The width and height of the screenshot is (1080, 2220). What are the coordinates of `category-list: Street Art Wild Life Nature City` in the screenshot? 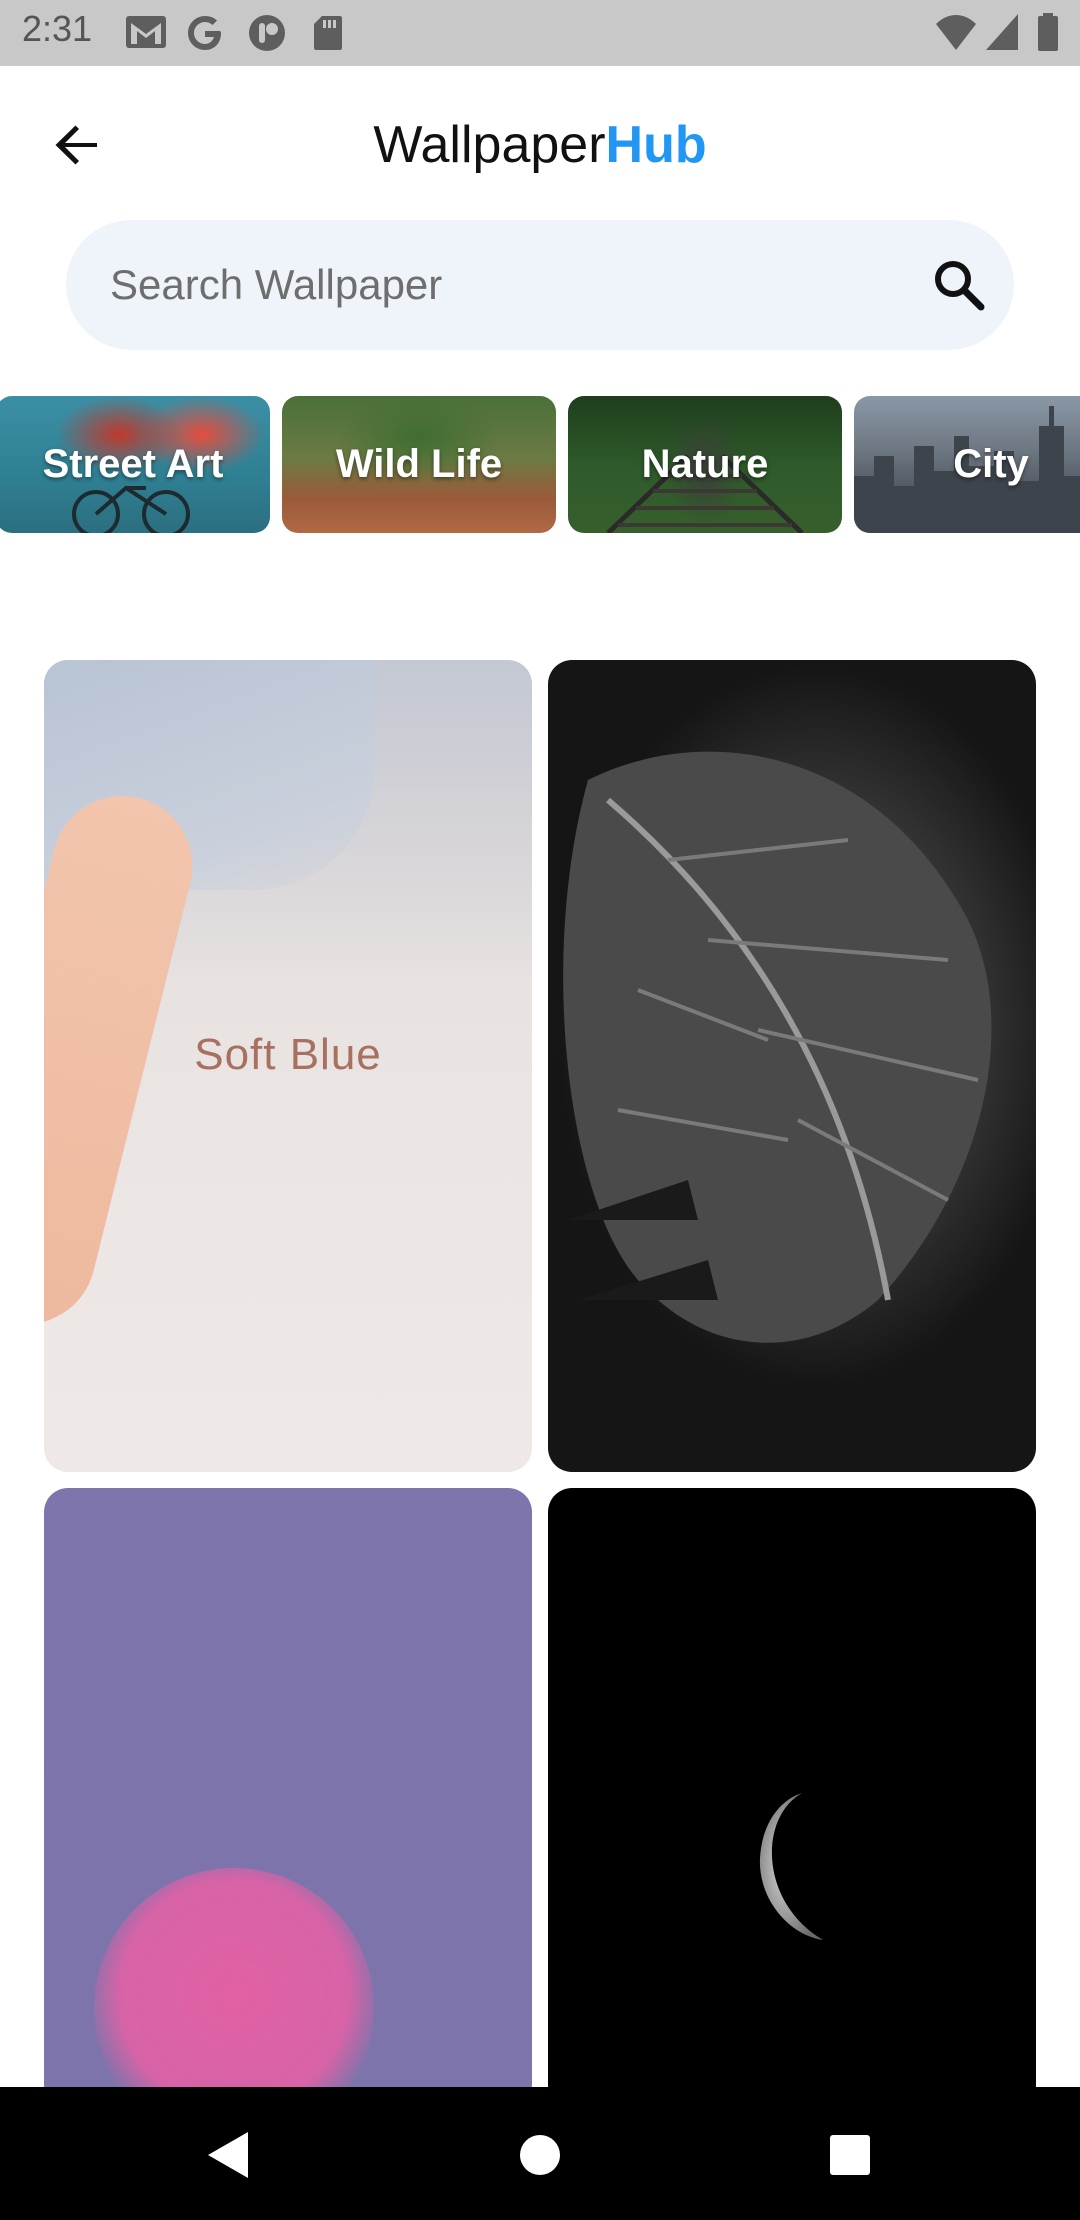 It's located at (540, 465).